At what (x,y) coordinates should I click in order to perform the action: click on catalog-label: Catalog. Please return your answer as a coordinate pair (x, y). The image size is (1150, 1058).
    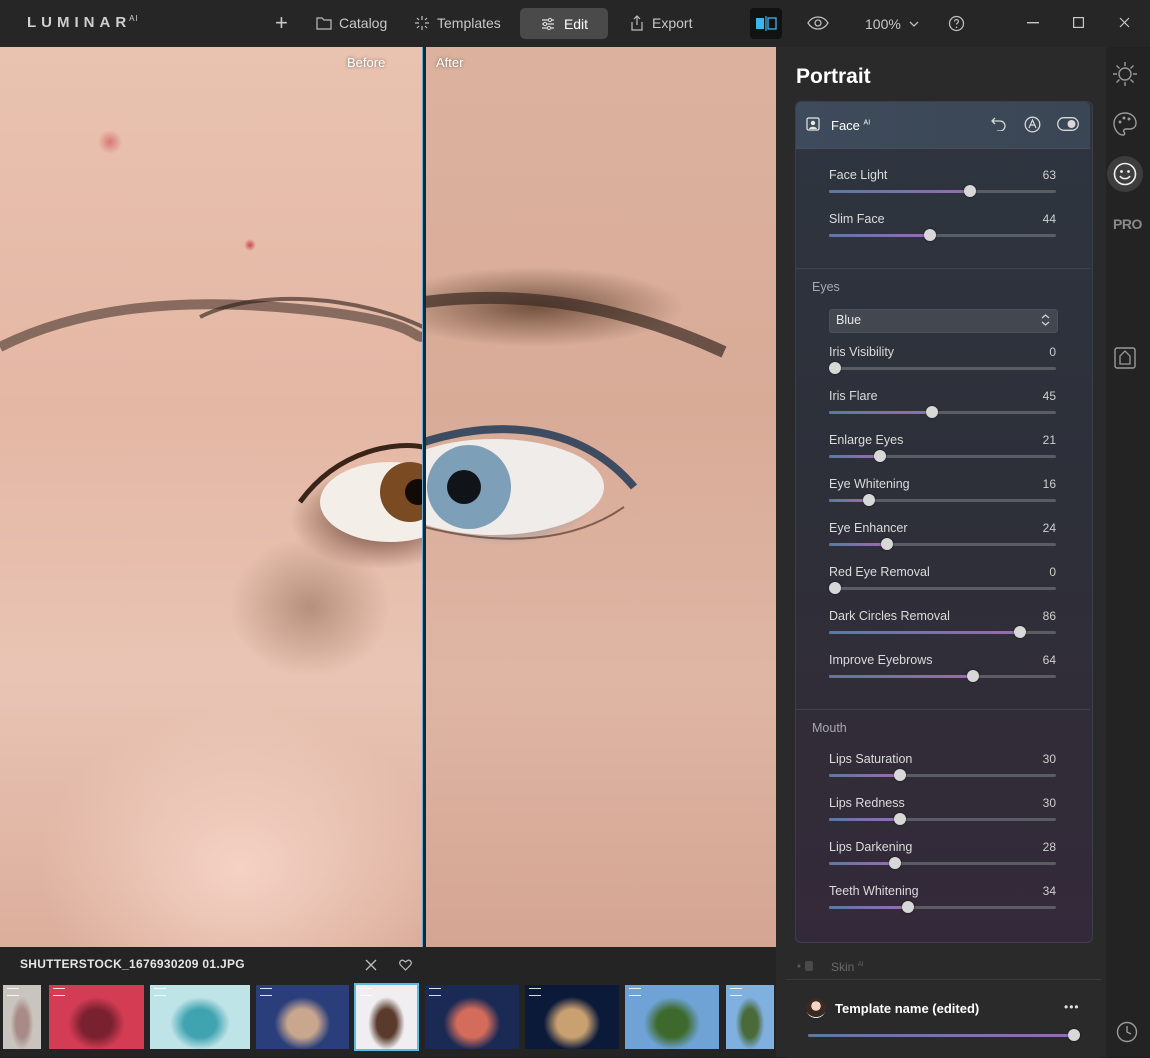
    Looking at the image, I should click on (363, 23).